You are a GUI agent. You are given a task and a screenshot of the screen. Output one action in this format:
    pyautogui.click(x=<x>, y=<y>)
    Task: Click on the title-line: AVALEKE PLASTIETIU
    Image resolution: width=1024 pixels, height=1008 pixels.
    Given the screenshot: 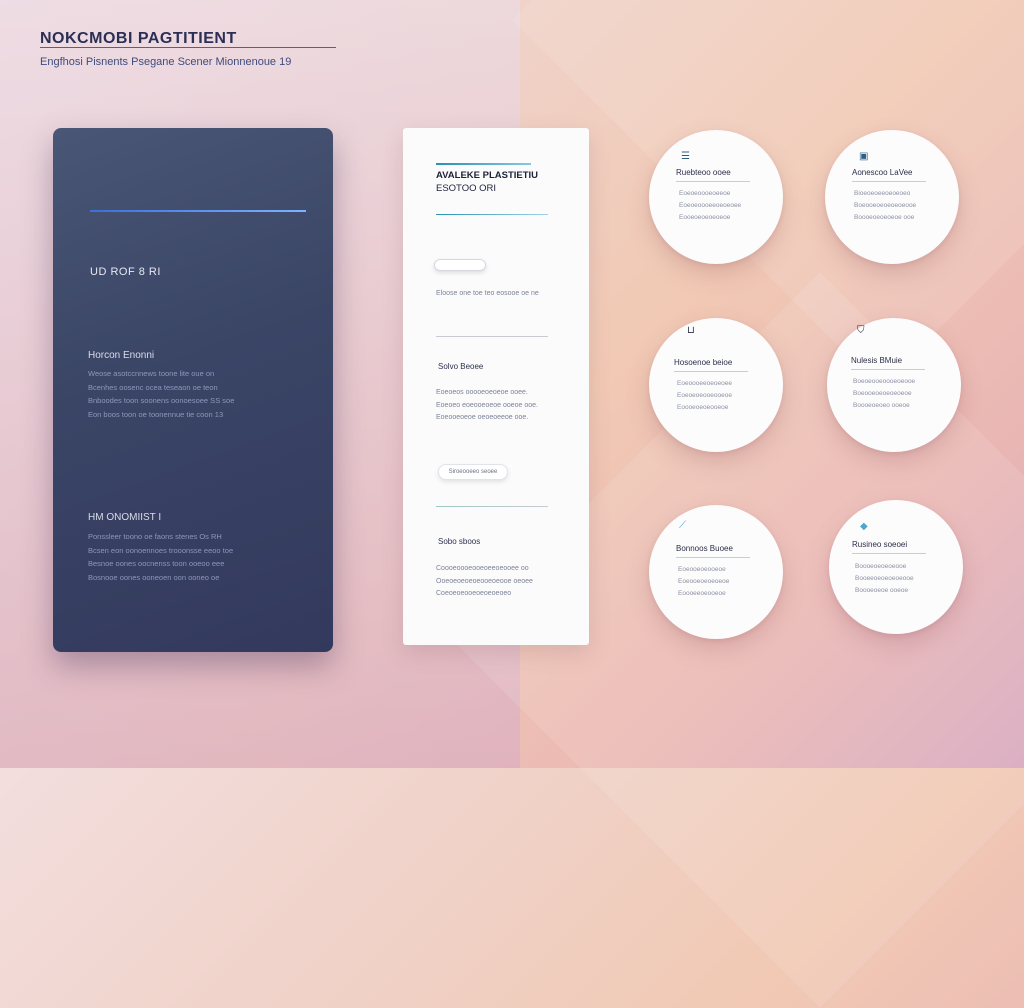 What is the action you would take?
    pyautogui.click(x=487, y=175)
    